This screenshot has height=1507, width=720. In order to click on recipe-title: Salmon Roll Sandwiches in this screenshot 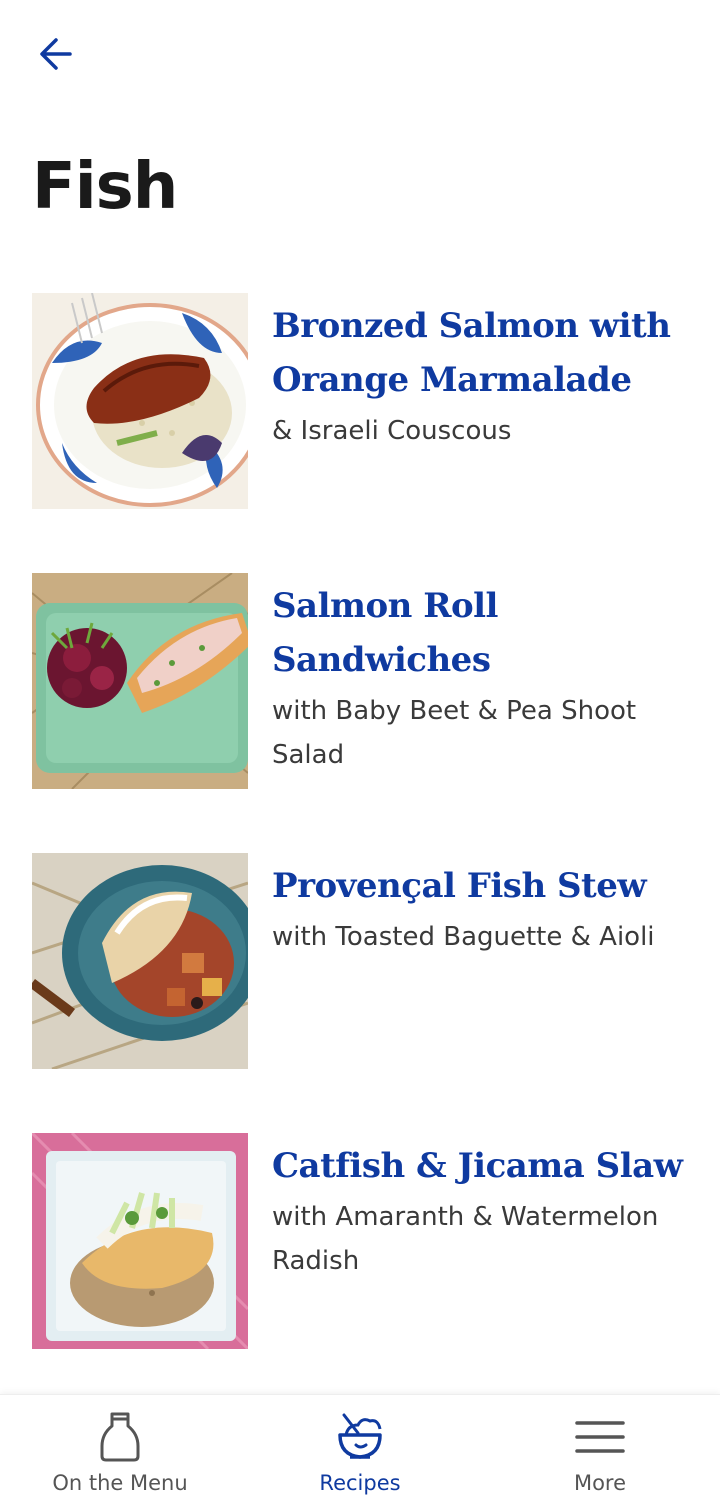, I will do `click(385, 633)`.